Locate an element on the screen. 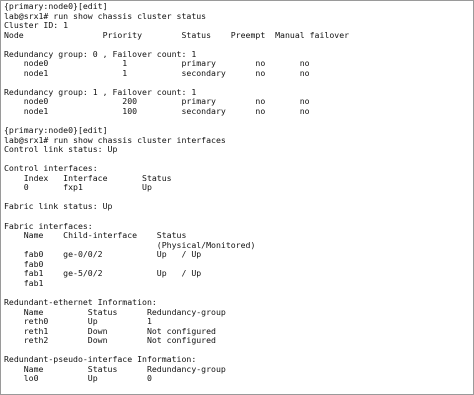  terminal-line: Redundancy group: 0 , Failover count: 1 is located at coordinates (100, 54).